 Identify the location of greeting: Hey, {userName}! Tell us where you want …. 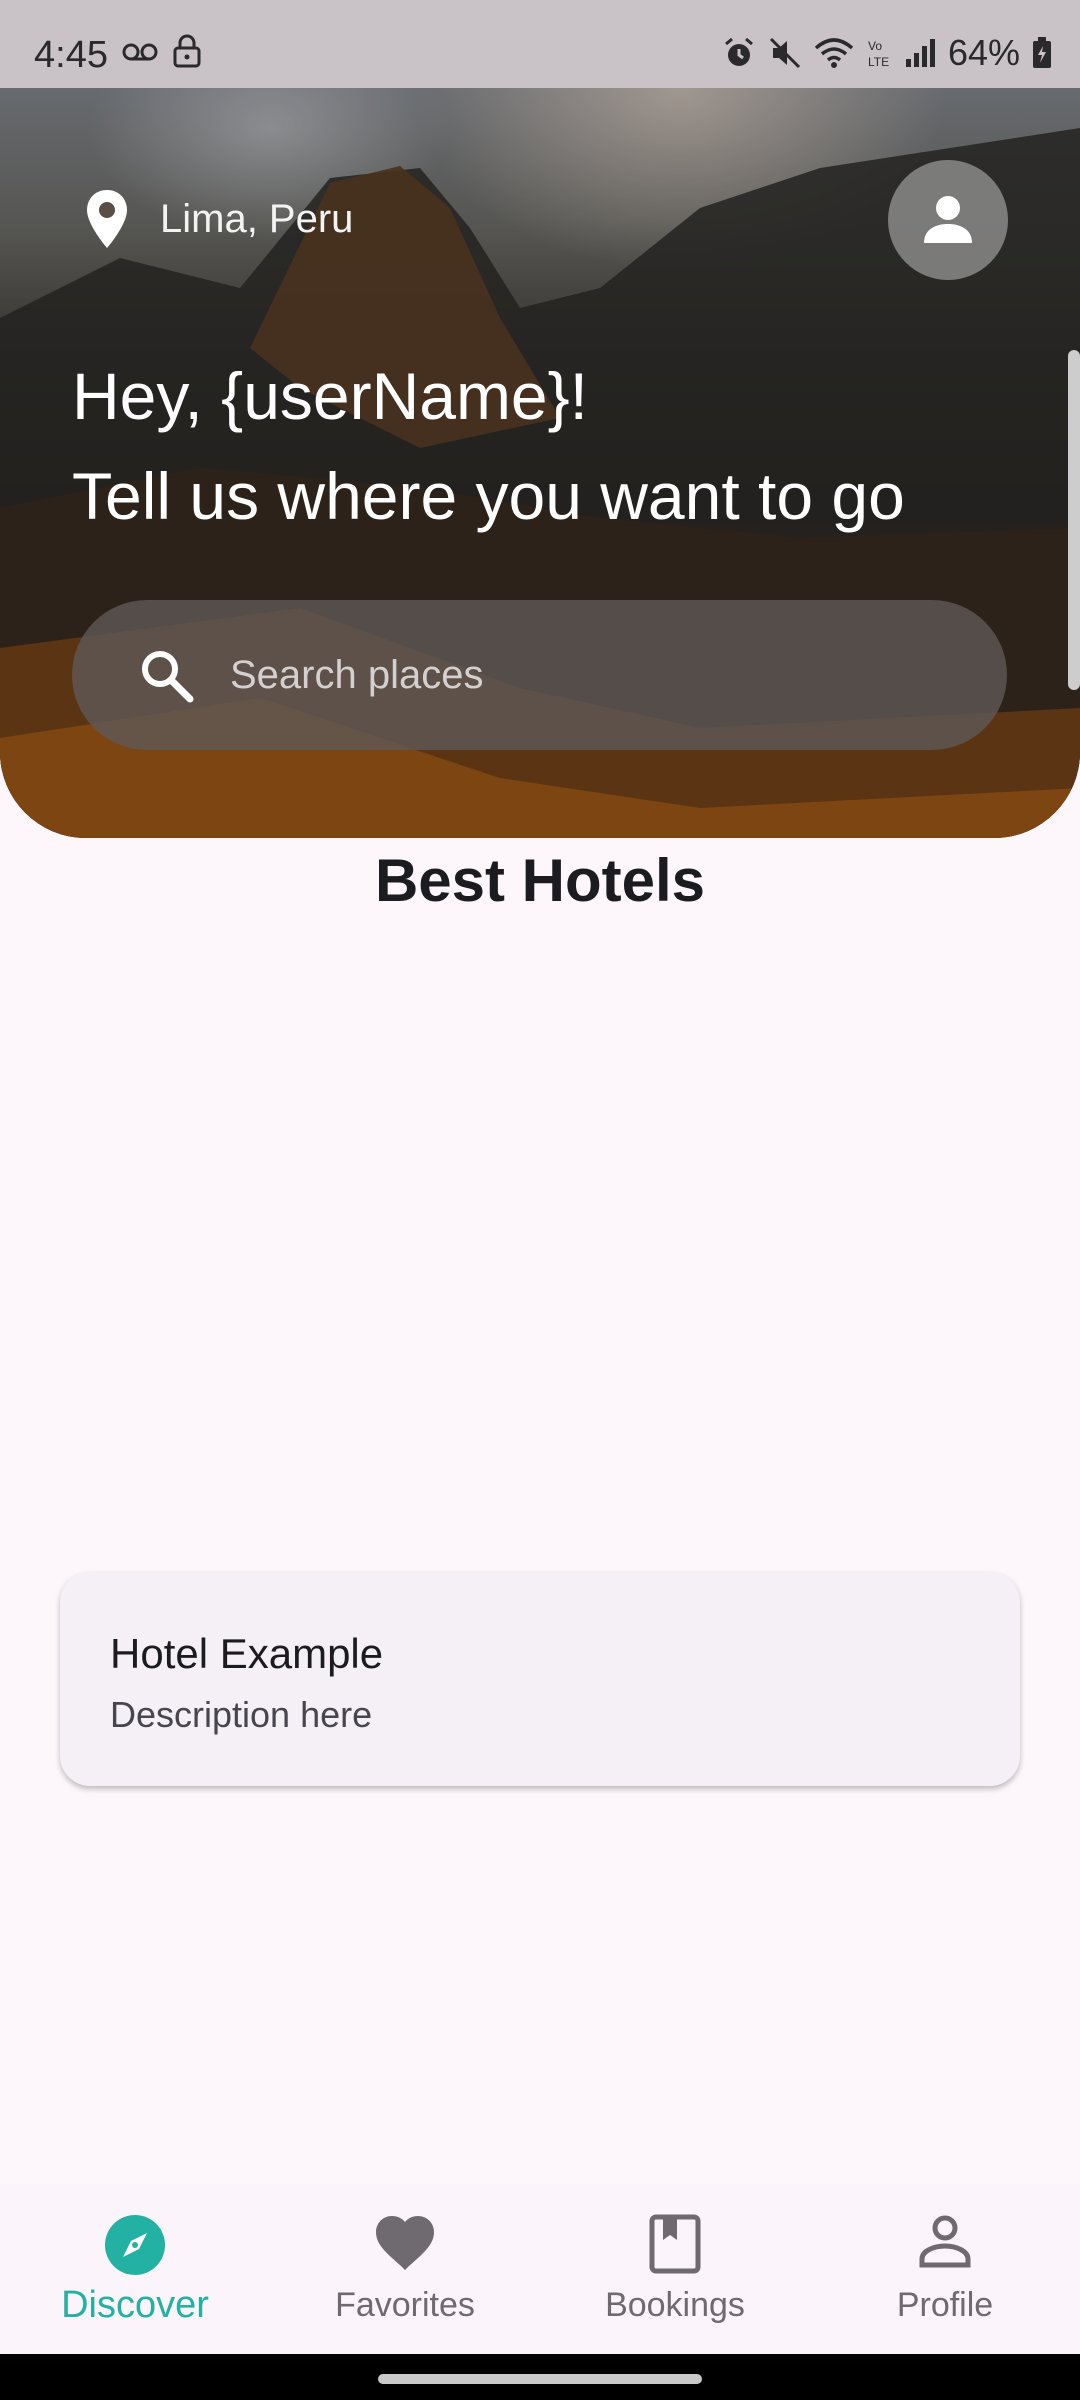
(488, 446).